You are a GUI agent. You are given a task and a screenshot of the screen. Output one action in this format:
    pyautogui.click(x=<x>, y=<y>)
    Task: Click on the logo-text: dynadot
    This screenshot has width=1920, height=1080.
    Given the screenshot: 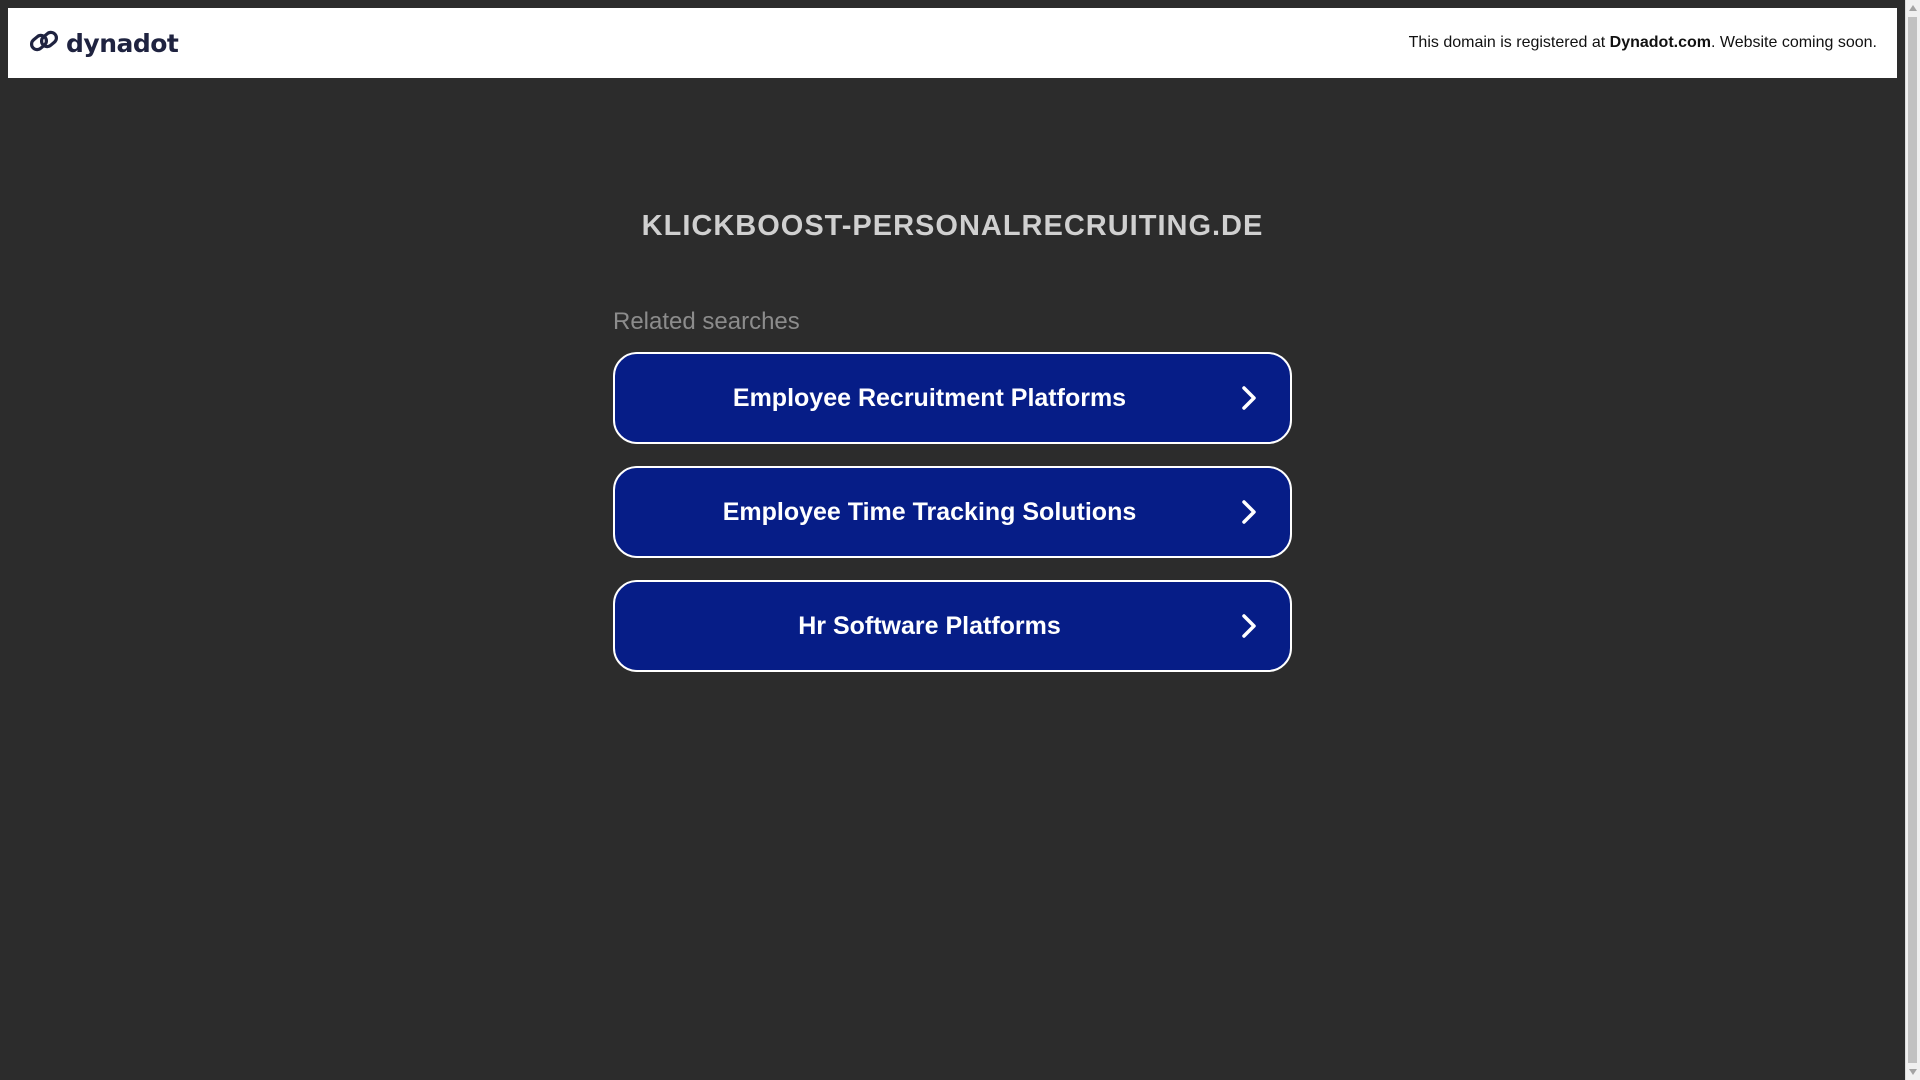 What is the action you would take?
    pyautogui.click(x=122, y=43)
    